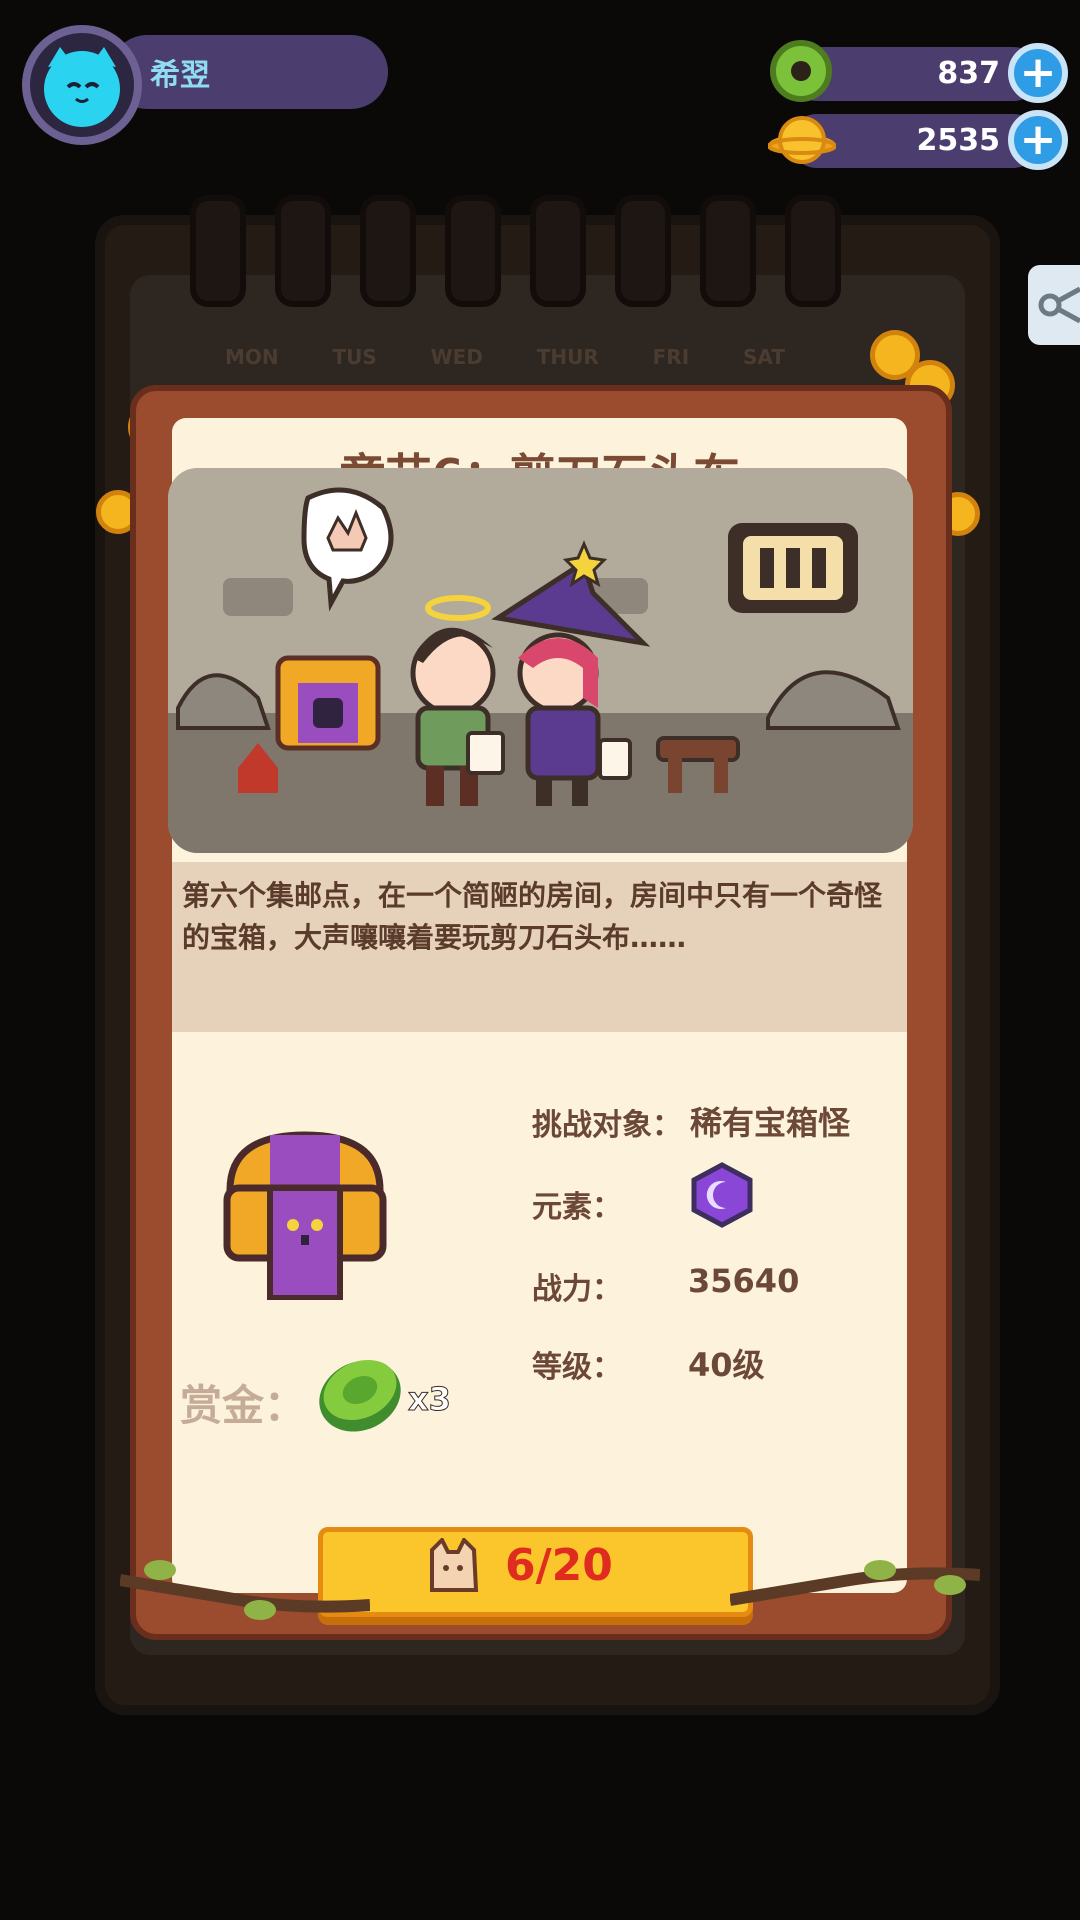 The width and height of the screenshot is (1080, 1920). What do you see at coordinates (770, 1123) in the screenshot?
I see `challenge-target: 稀有宝箱怪` at bounding box center [770, 1123].